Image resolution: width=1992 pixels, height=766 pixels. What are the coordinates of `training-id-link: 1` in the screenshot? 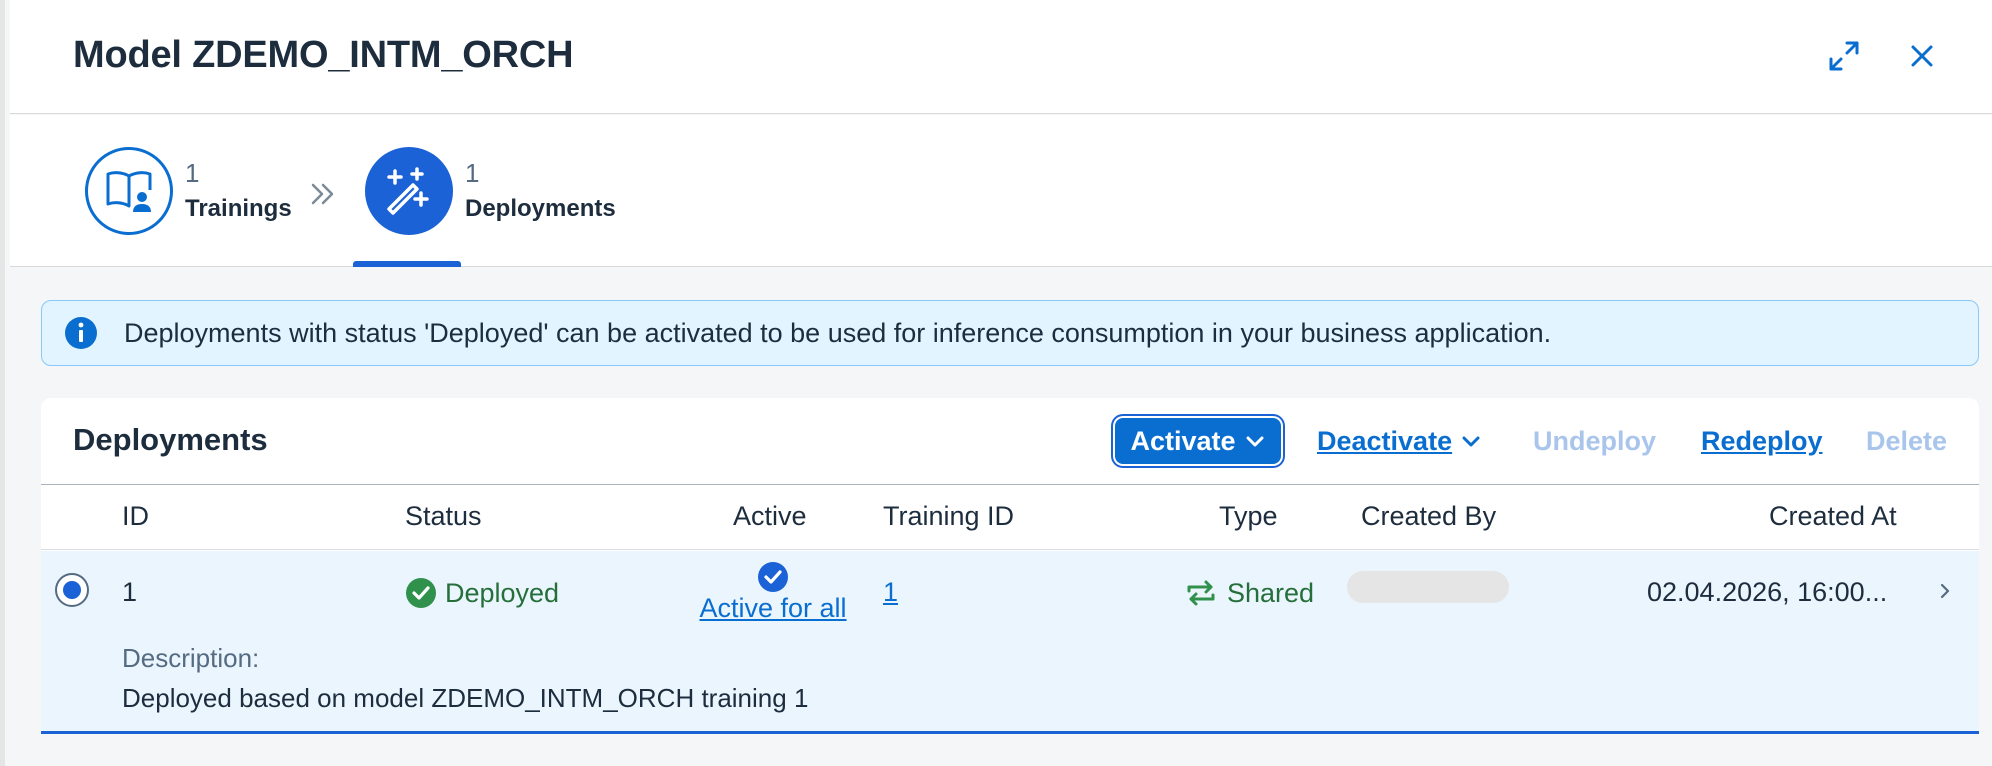 It's located at (890, 592).